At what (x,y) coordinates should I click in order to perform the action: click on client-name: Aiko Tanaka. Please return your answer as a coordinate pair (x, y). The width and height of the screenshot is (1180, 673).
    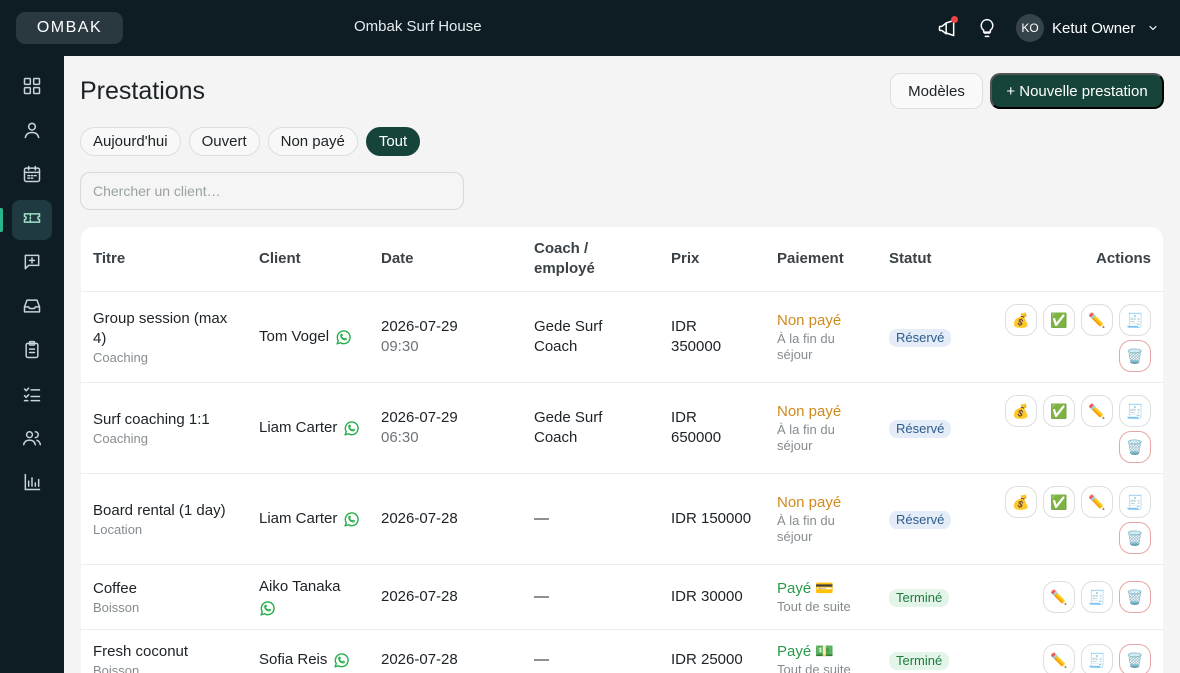
    Looking at the image, I should click on (299, 587).